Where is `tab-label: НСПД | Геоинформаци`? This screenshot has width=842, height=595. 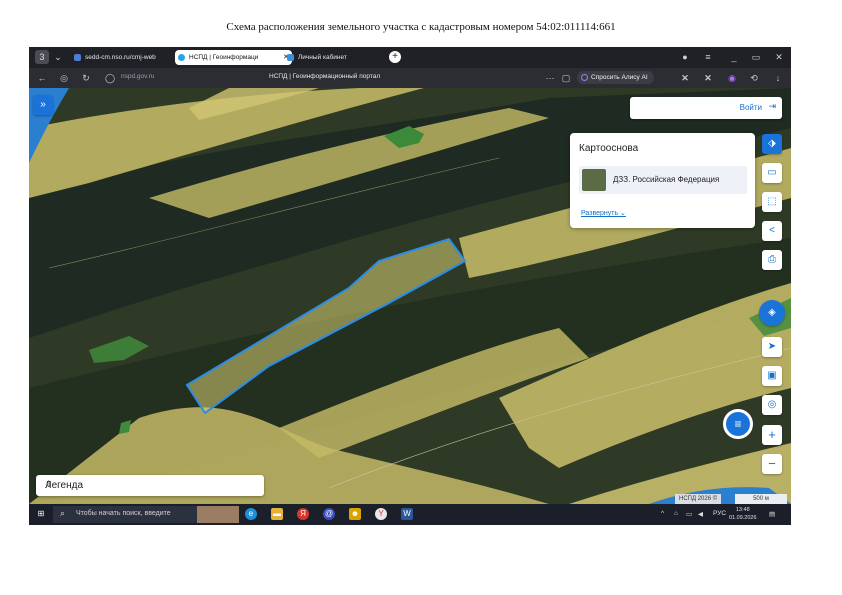 tab-label: НСПД | Геоинформаци is located at coordinates (224, 57).